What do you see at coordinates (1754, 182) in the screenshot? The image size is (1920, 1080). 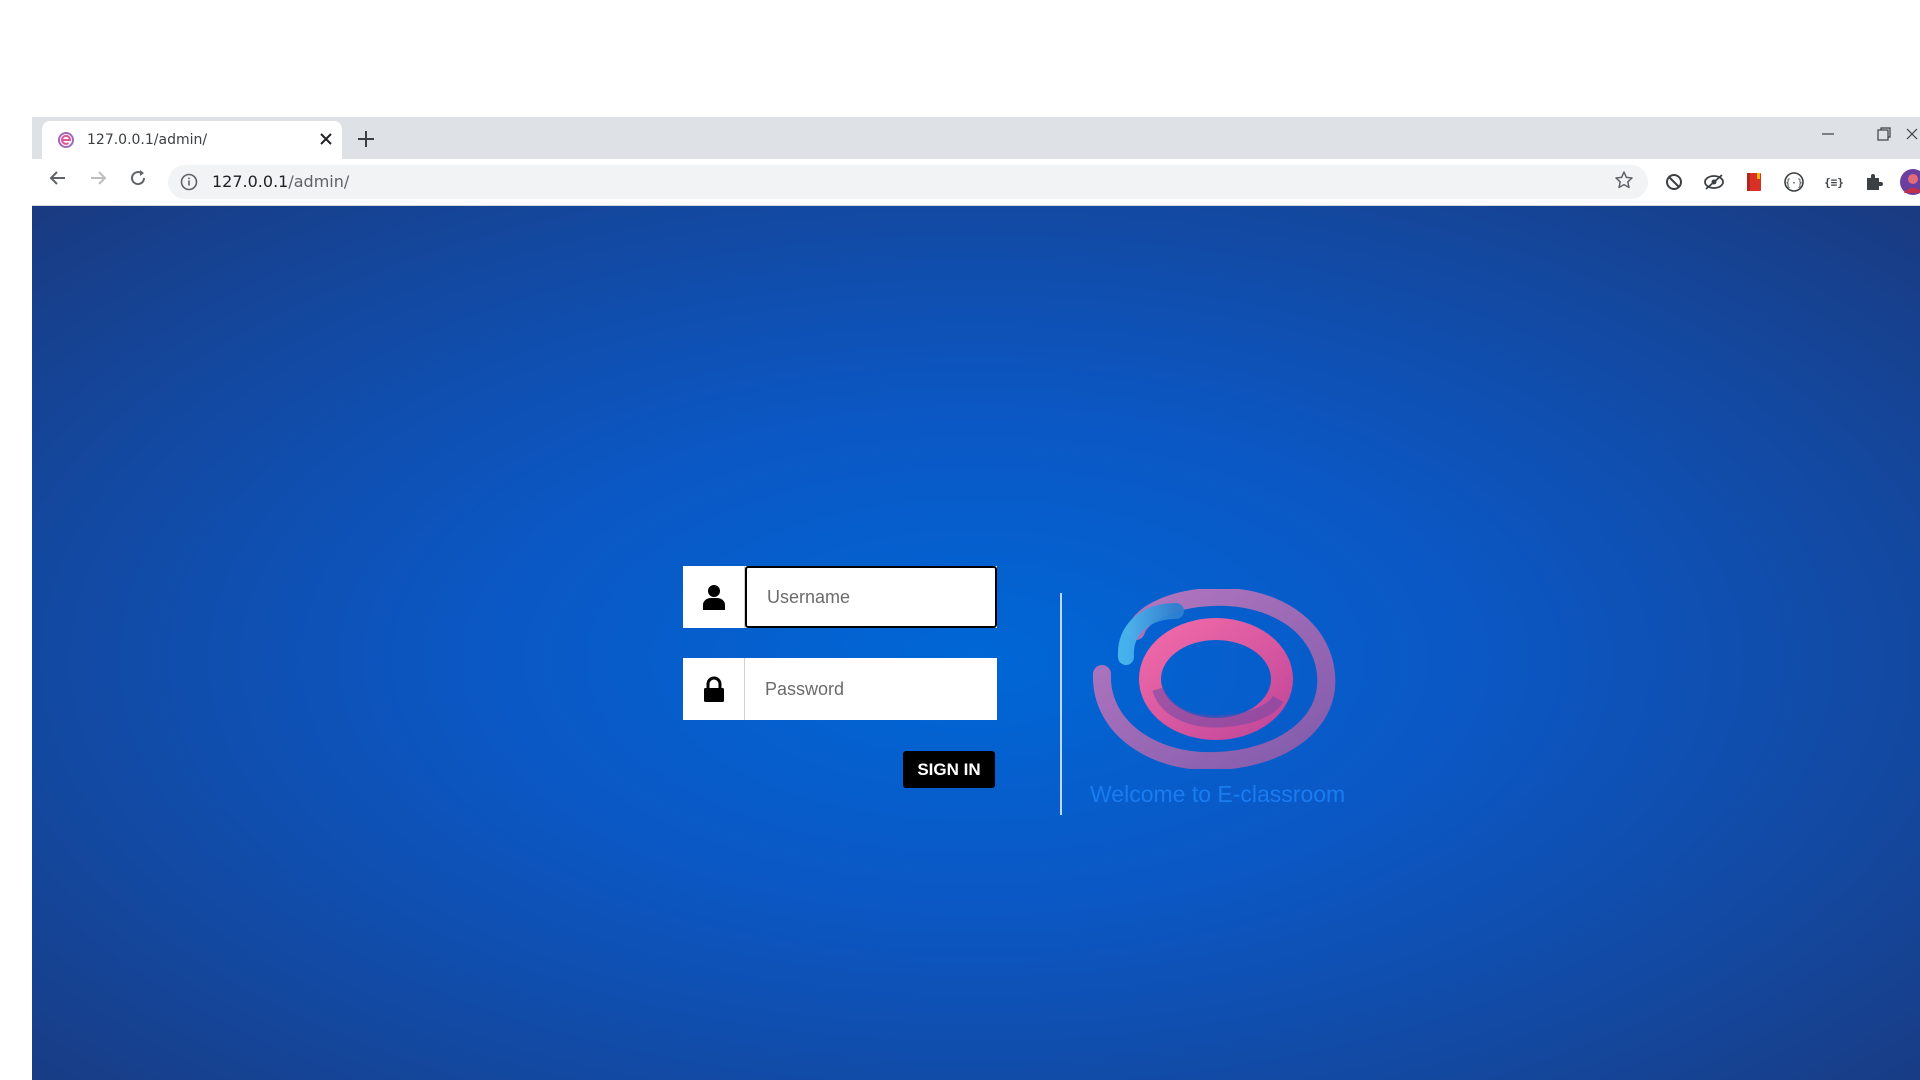 I see `red-book-icon` at bounding box center [1754, 182].